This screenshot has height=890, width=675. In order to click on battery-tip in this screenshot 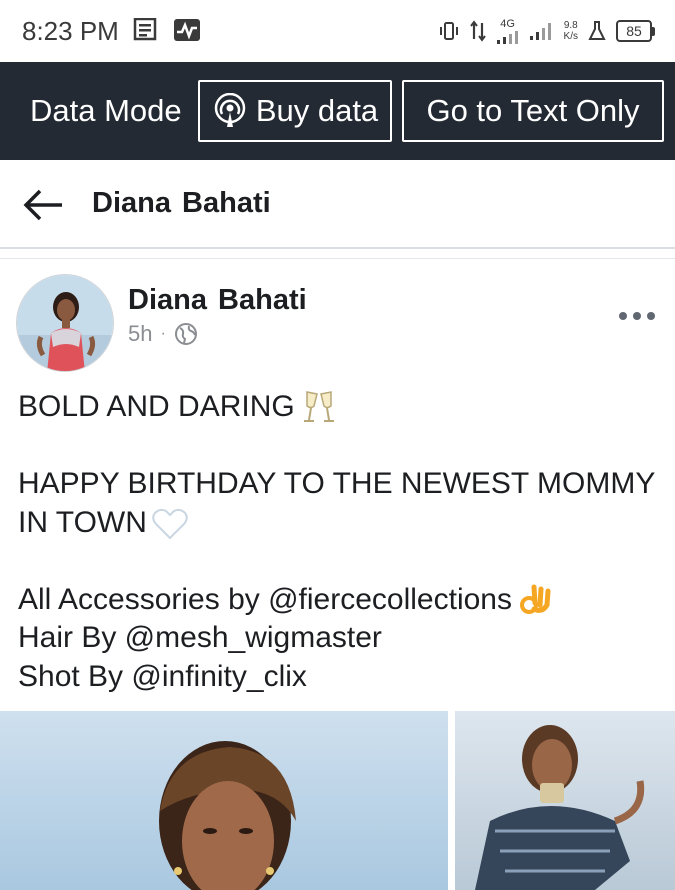, I will do `click(653, 31)`.